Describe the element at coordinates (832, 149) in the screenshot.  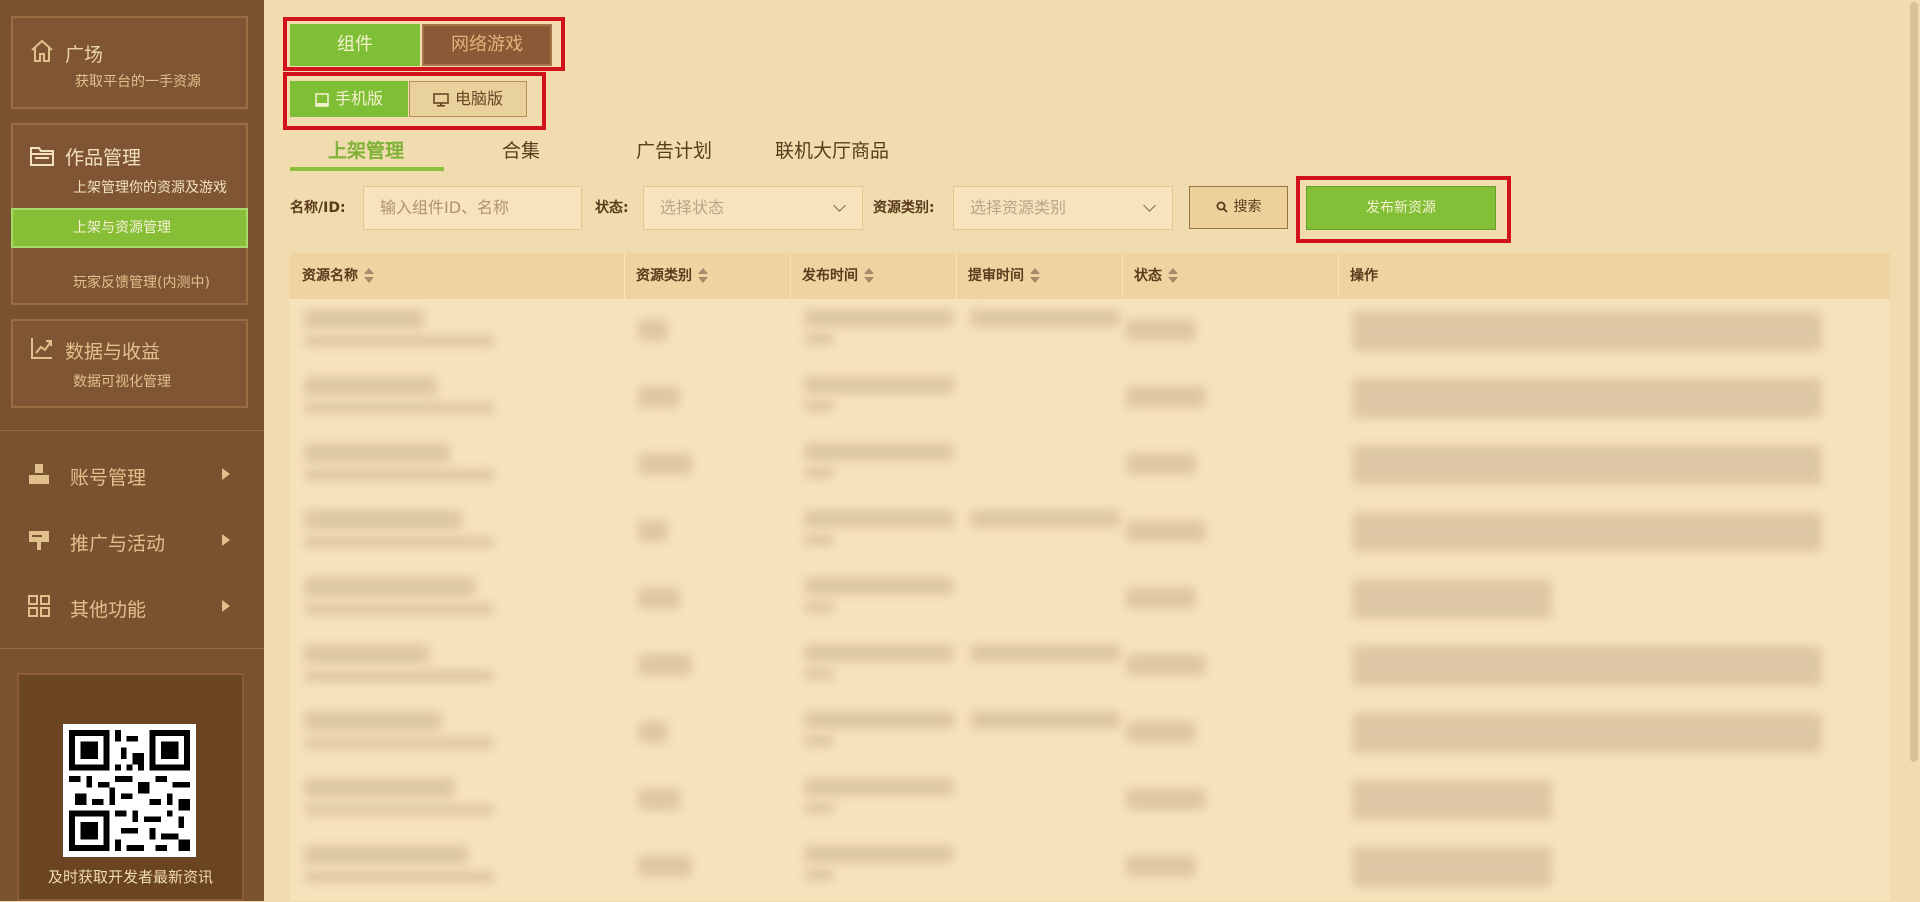
I see `tab-lobby-goods: 联机大厅商品` at that location.